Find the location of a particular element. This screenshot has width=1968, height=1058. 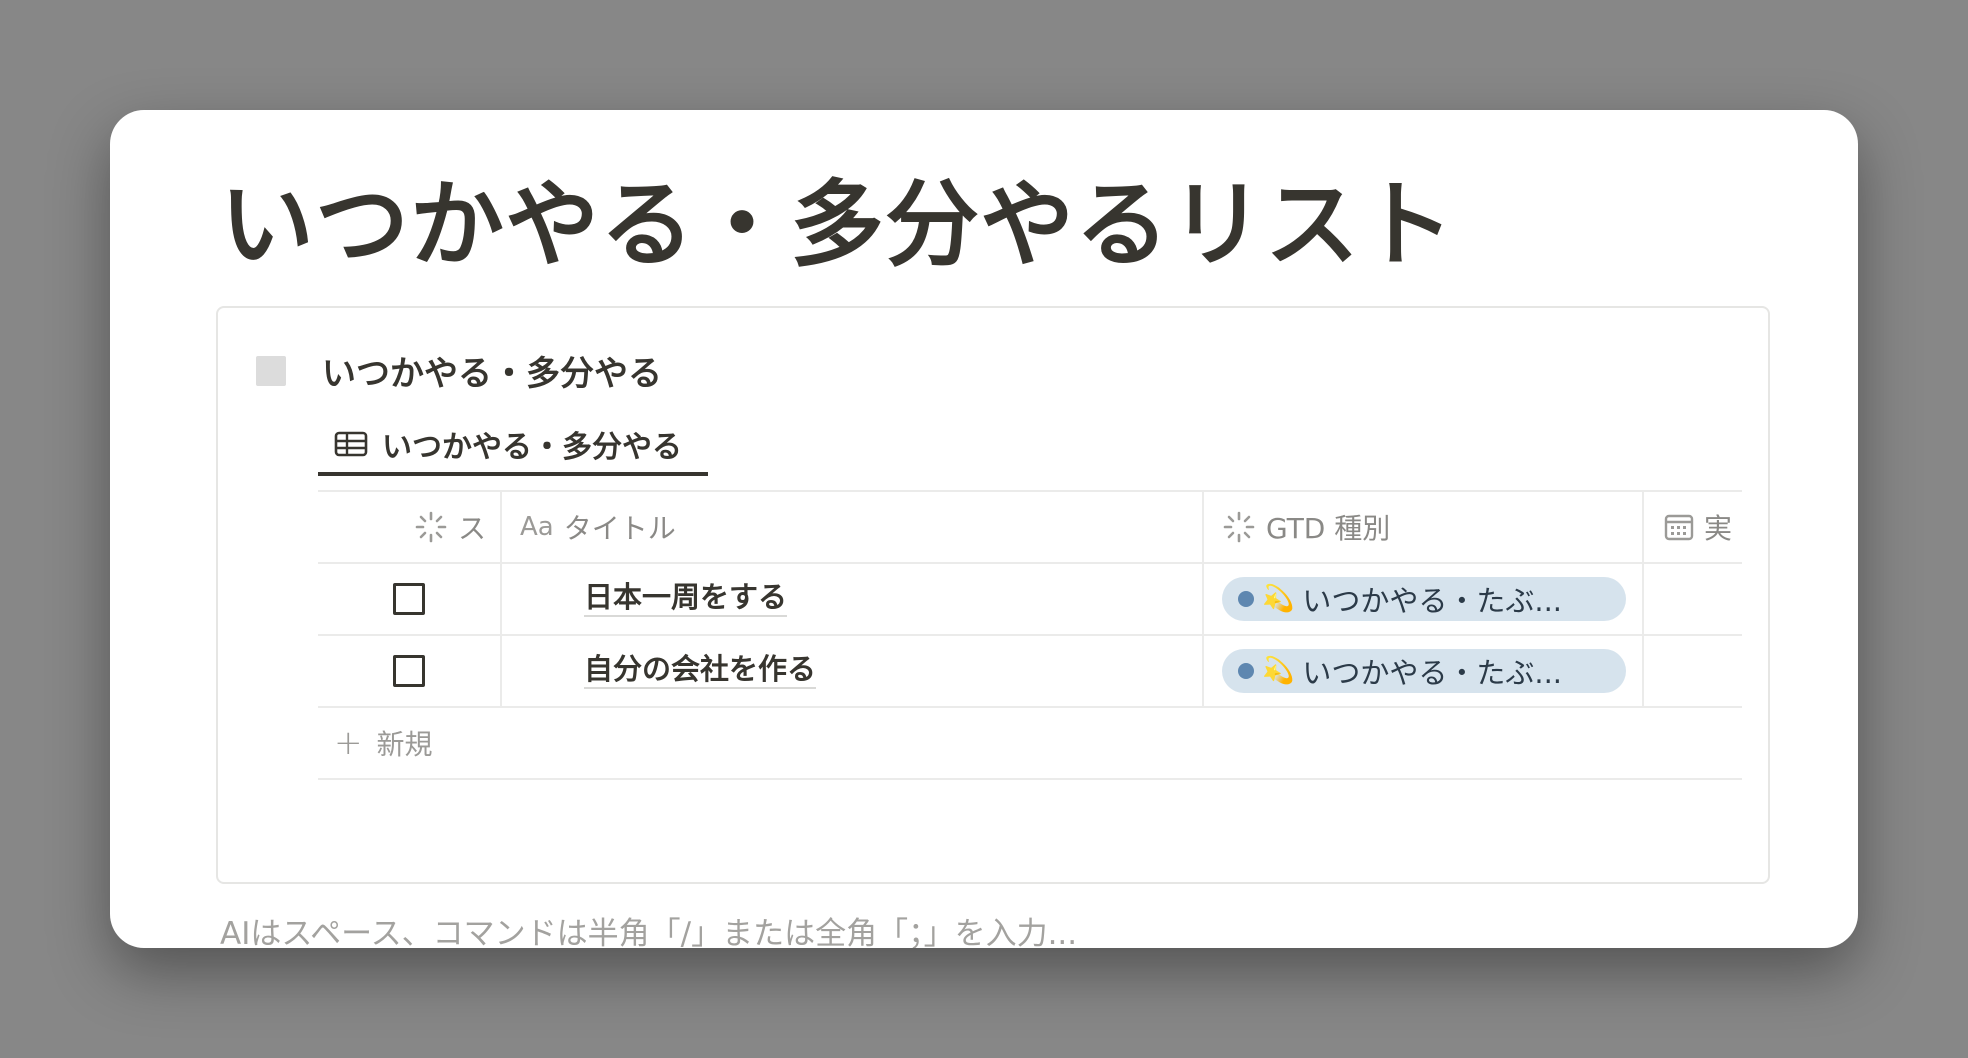

column-header-date: 実 is located at coordinates (1693, 527).